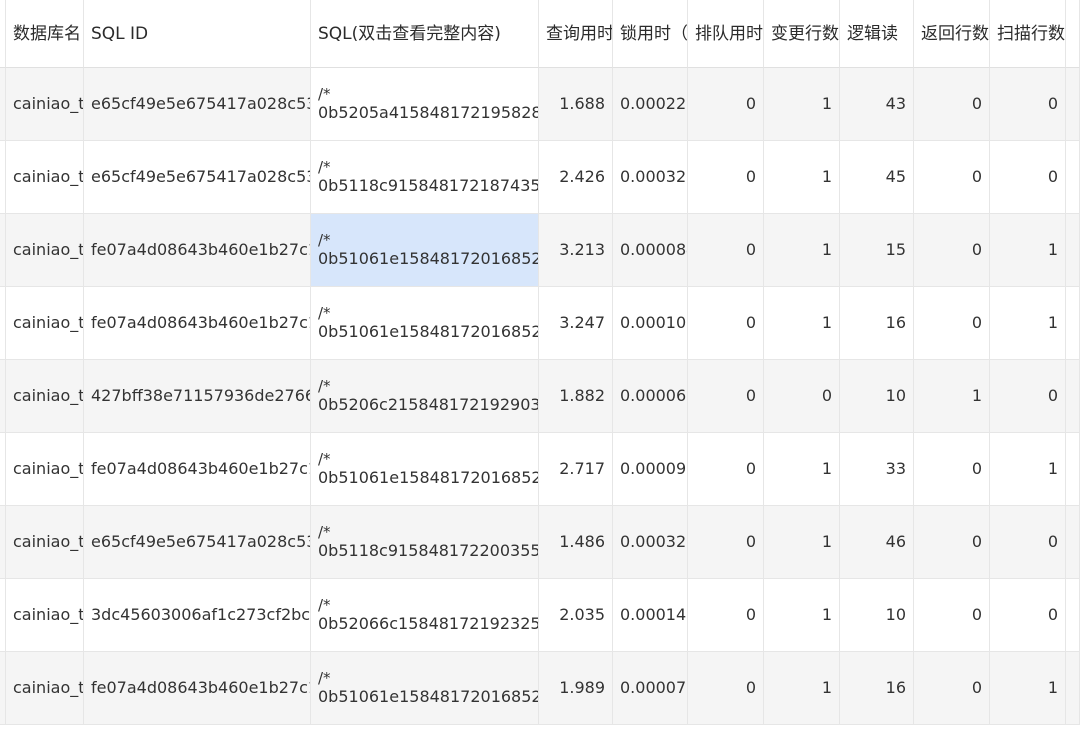 This screenshot has height=732, width=1080. What do you see at coordinates (877, 469) in the screenshot?
I see `cell-logical-reads: 33` at bounding box center [877, 469].